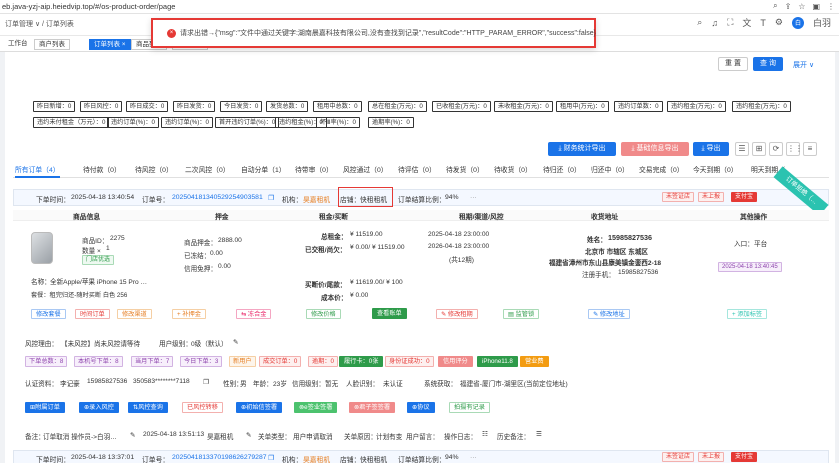  What do you see at coordinates (417, 169) in the screenshot?
I see `status-tab-pending-eval: 待评估（0）` at bounding box center [417, 169].